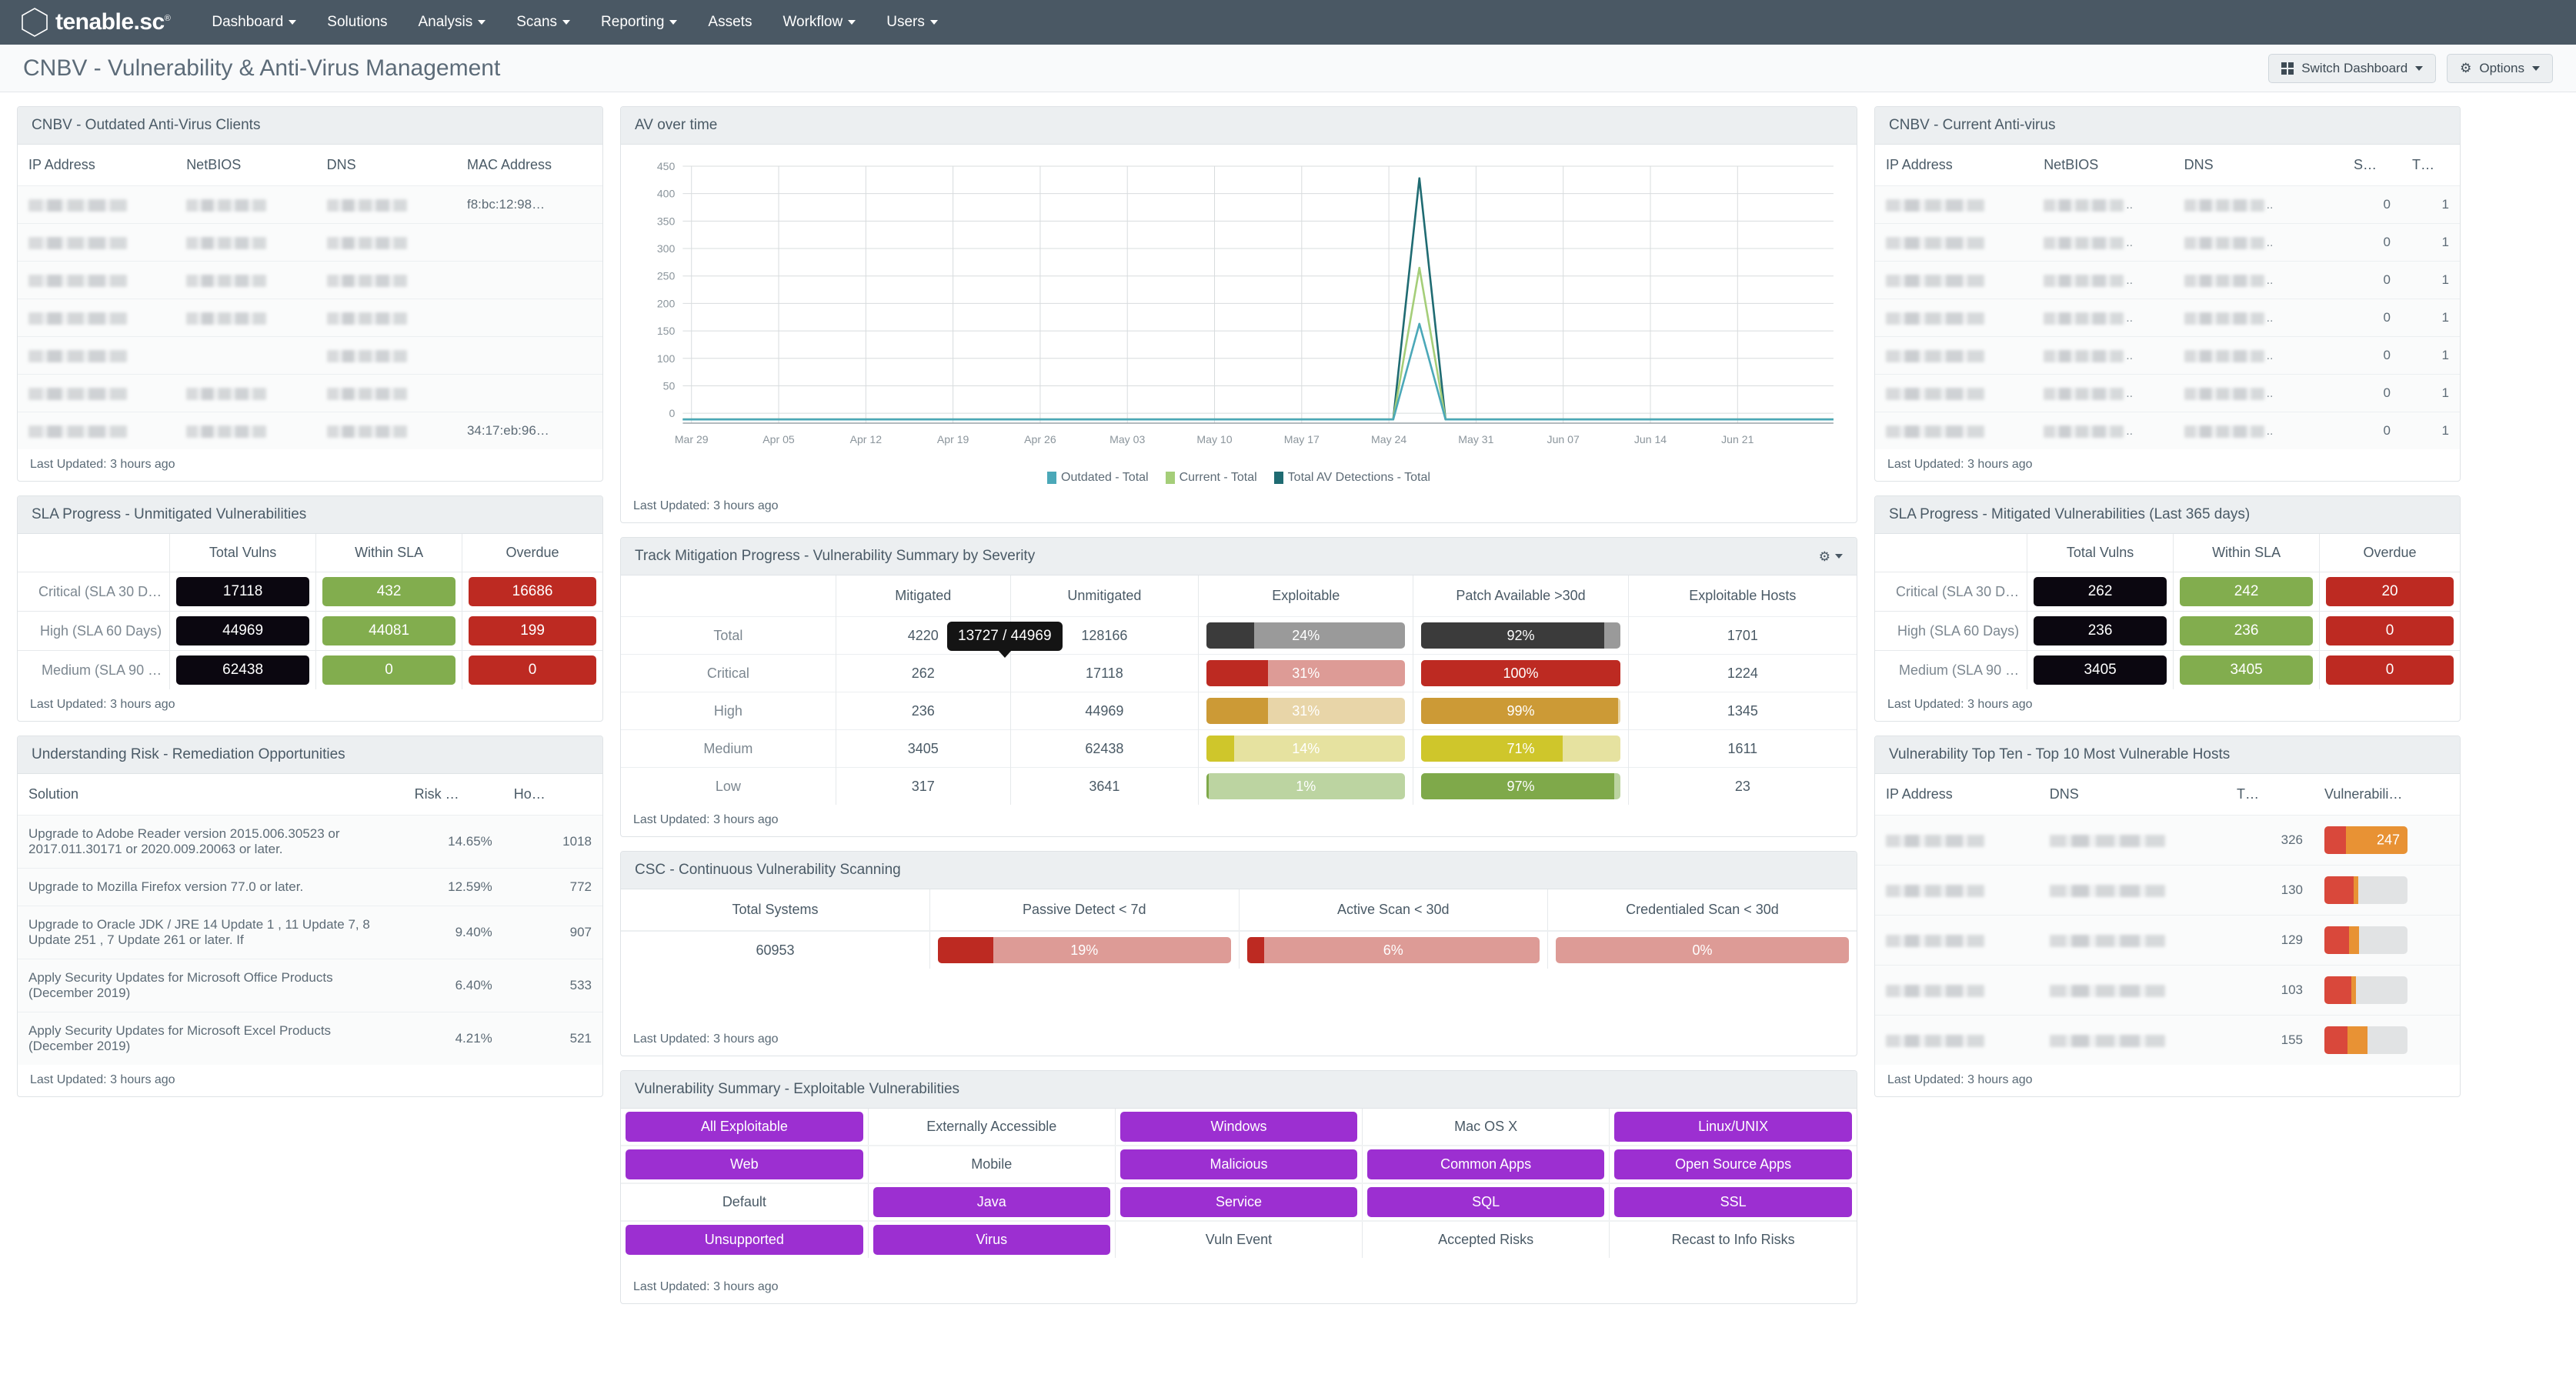 This screenshot has height=1391, width=2576. Describe the element at coordinates (544, 22) in the screenshot. I see `nav-item-scans: Scans` at that location.